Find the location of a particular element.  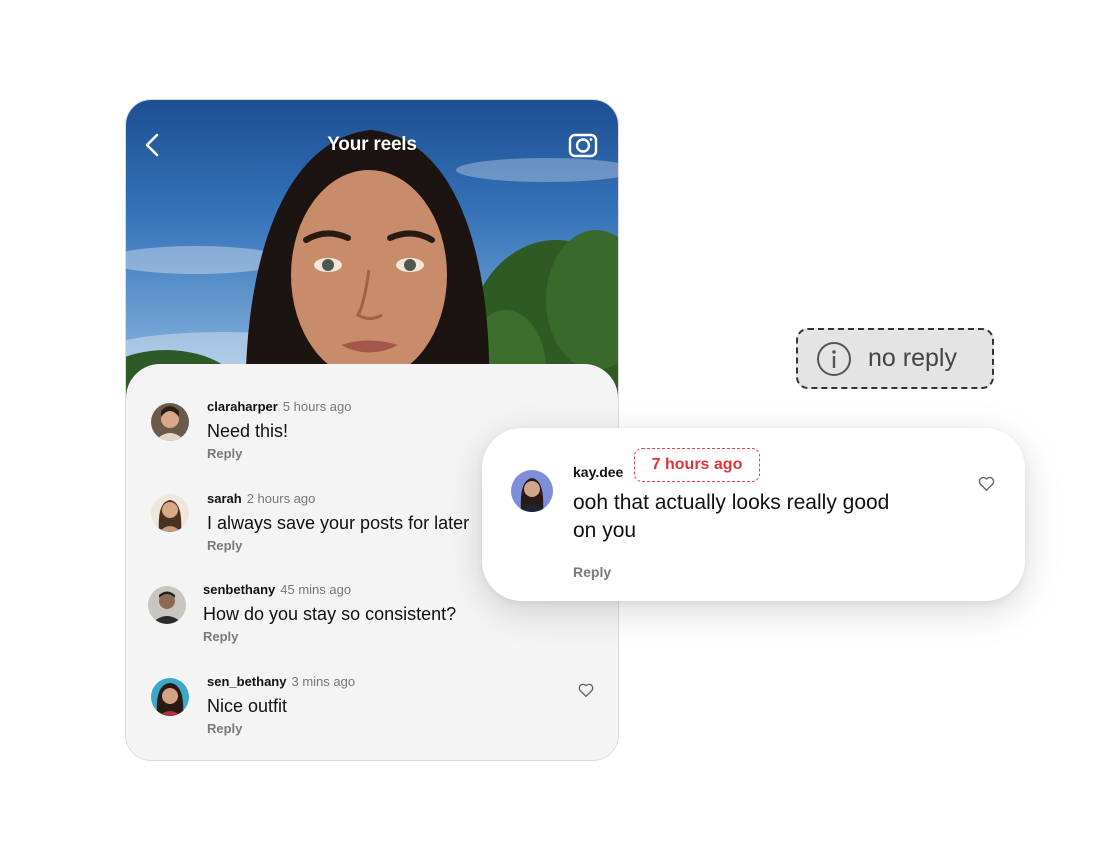

comment-text: How do you stay so consistent? is located at coordinates (330, 614).